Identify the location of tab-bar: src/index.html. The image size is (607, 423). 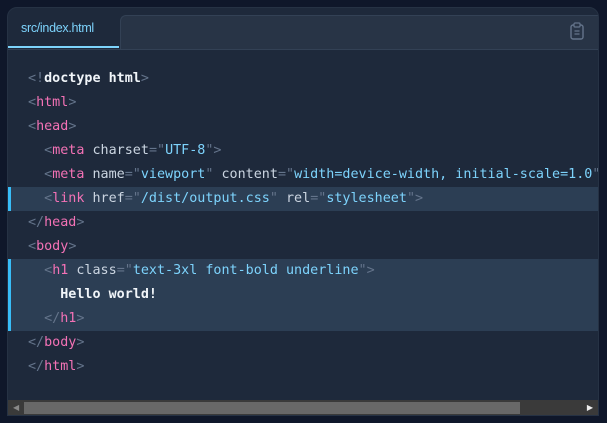
(303, 29).